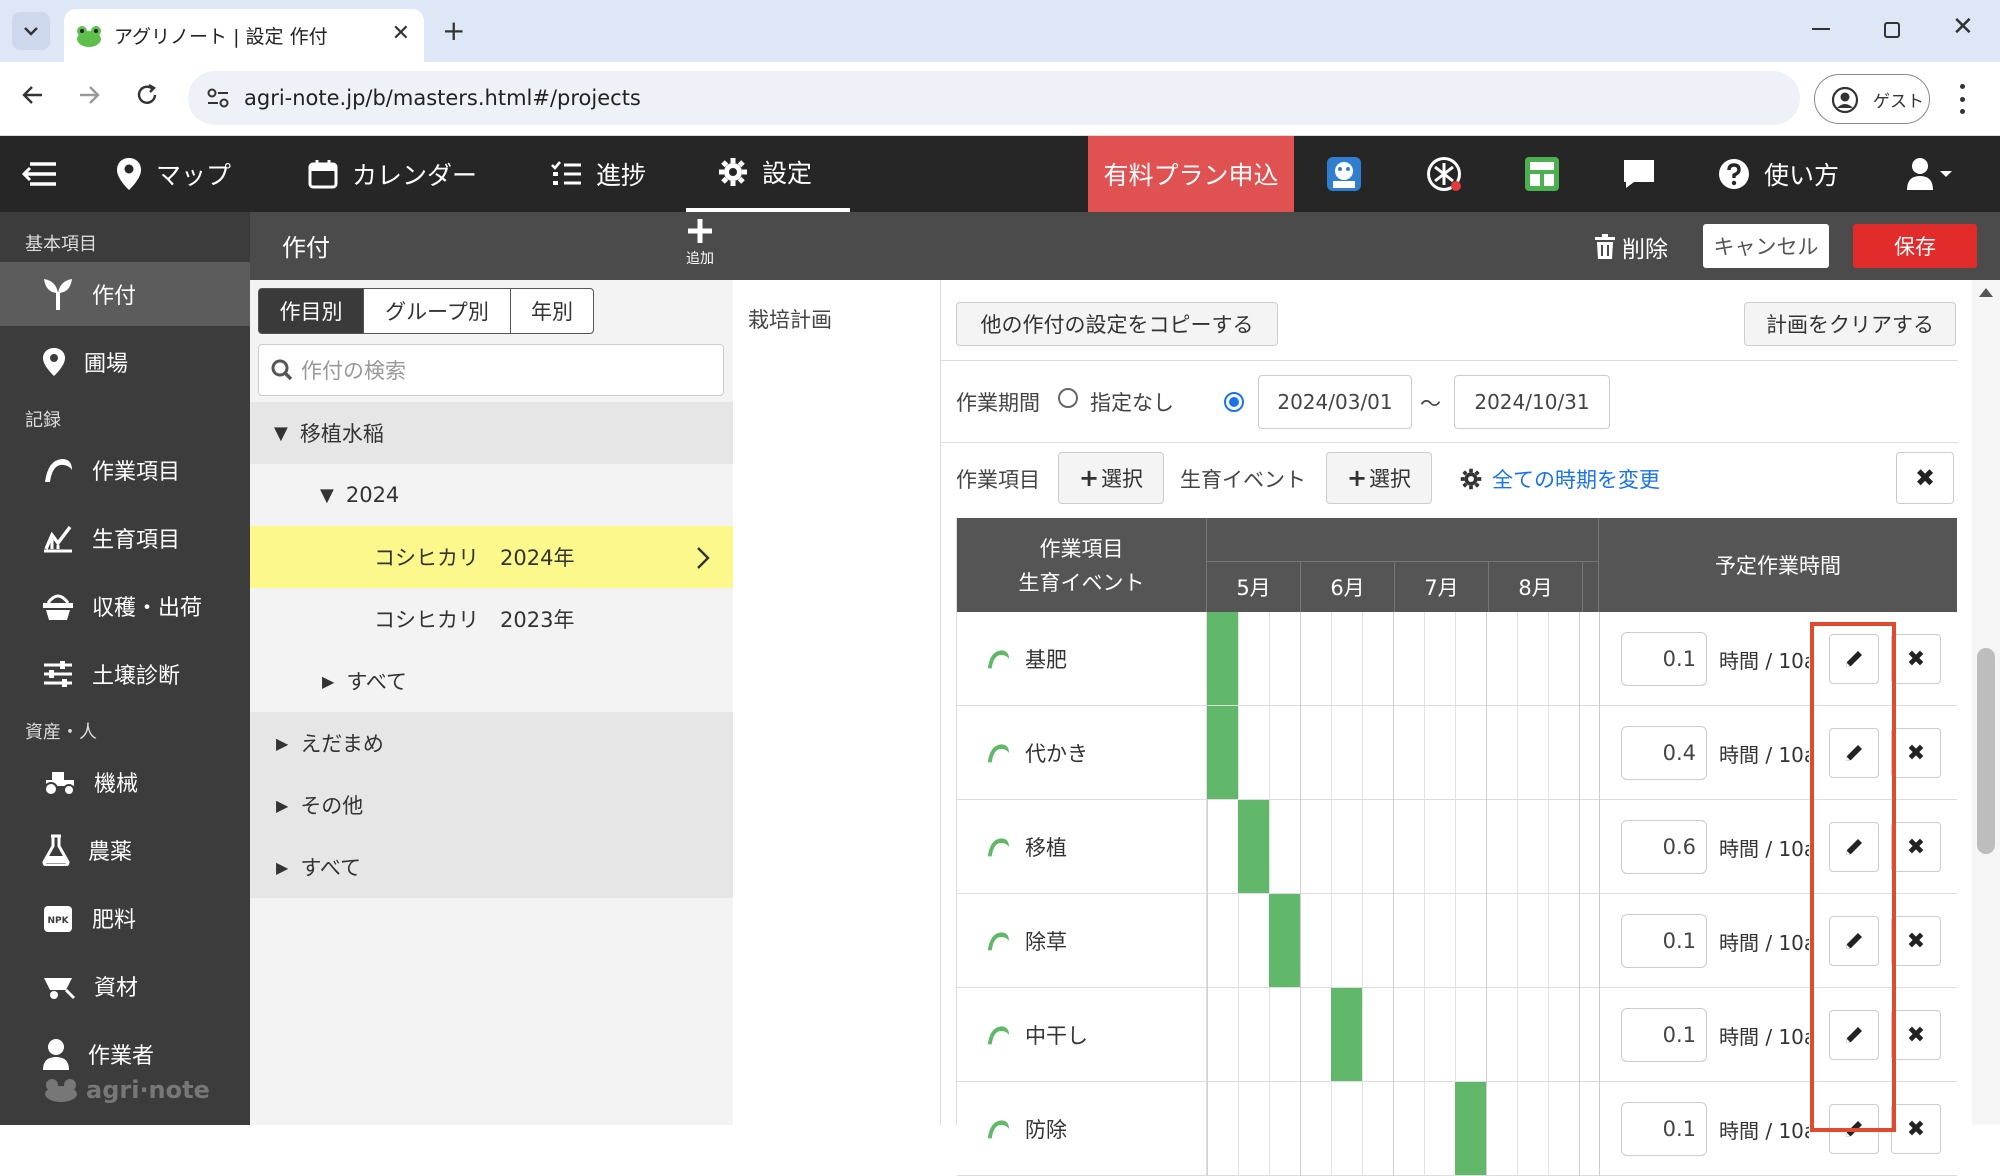 The width and height of the screenshot is (2000, 1176). I want to click on sidebar-item-pesticides: 農薬, so click(125, 850).